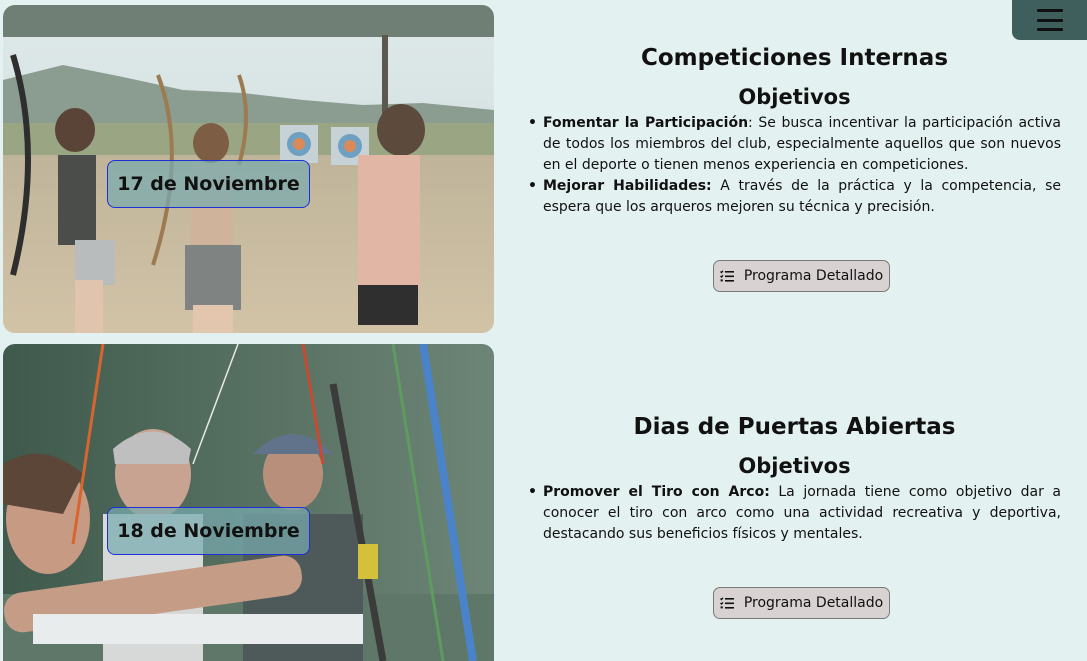 Image resolution: width=1087 pixels, height=661 pixels. I want to click on event-date-badge: 17 de Noviembre, so click(208, 184).